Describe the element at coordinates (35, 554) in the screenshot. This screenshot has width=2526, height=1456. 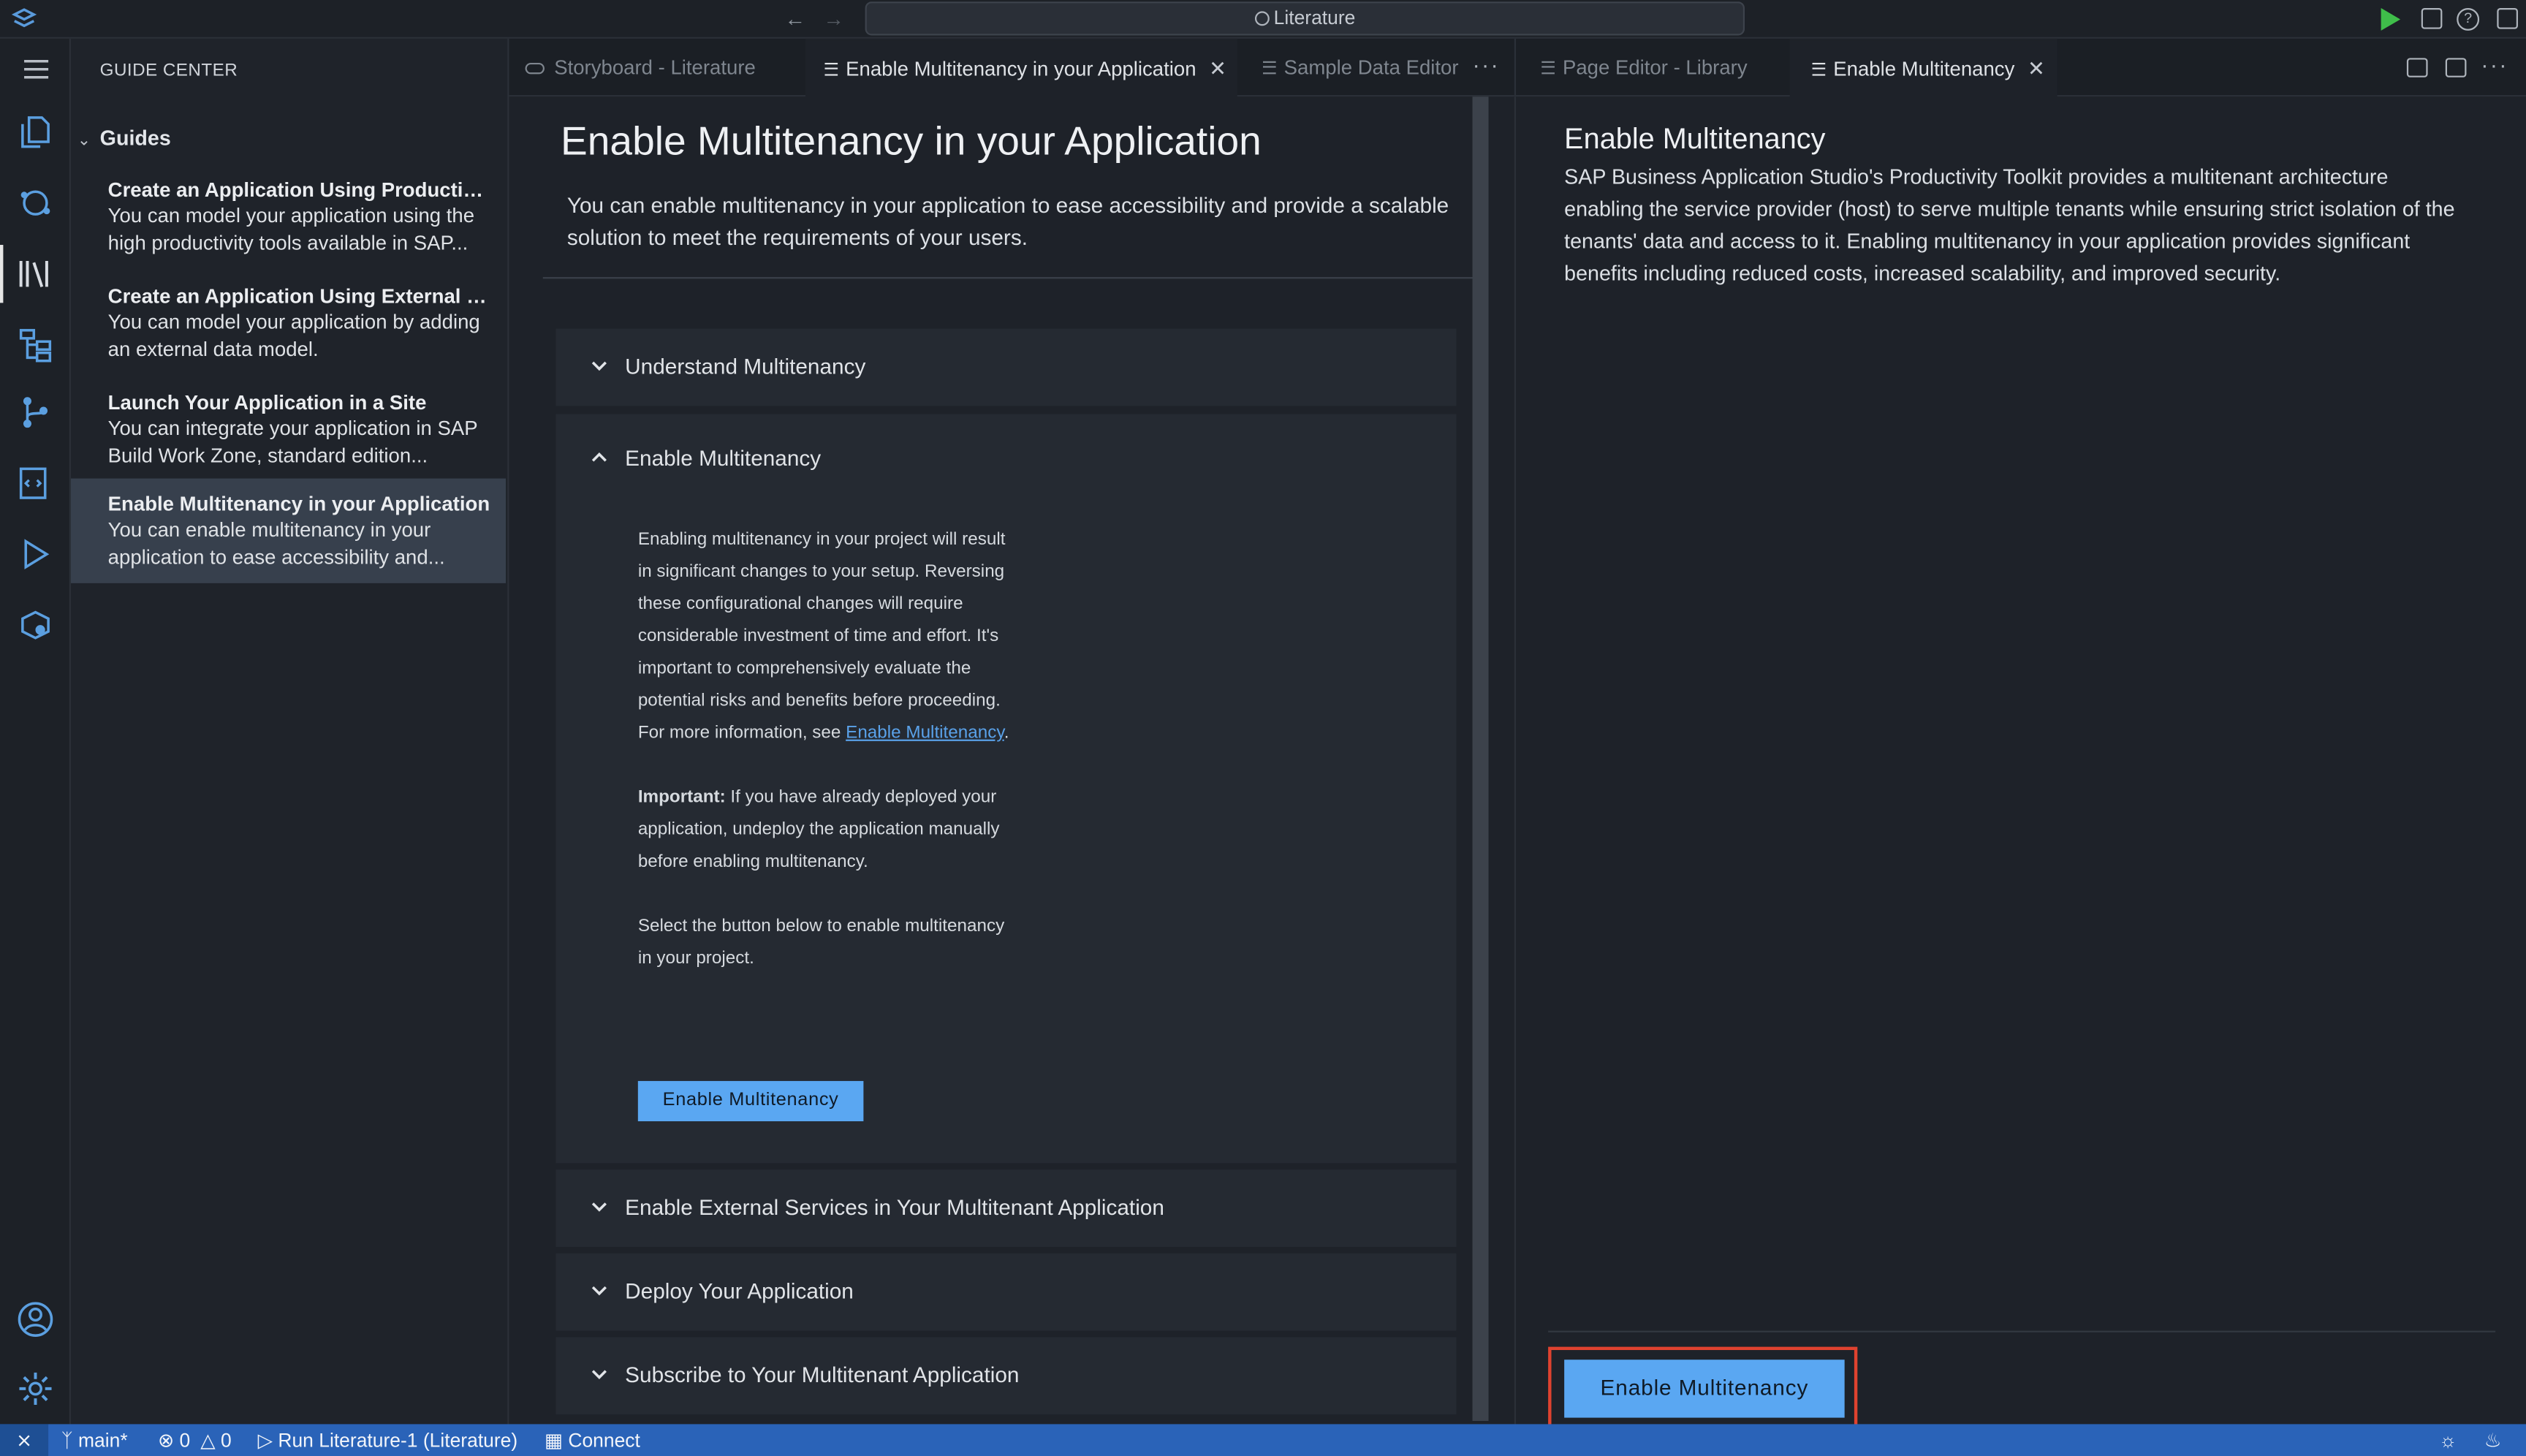
I see `run-debug-icon` at that location.